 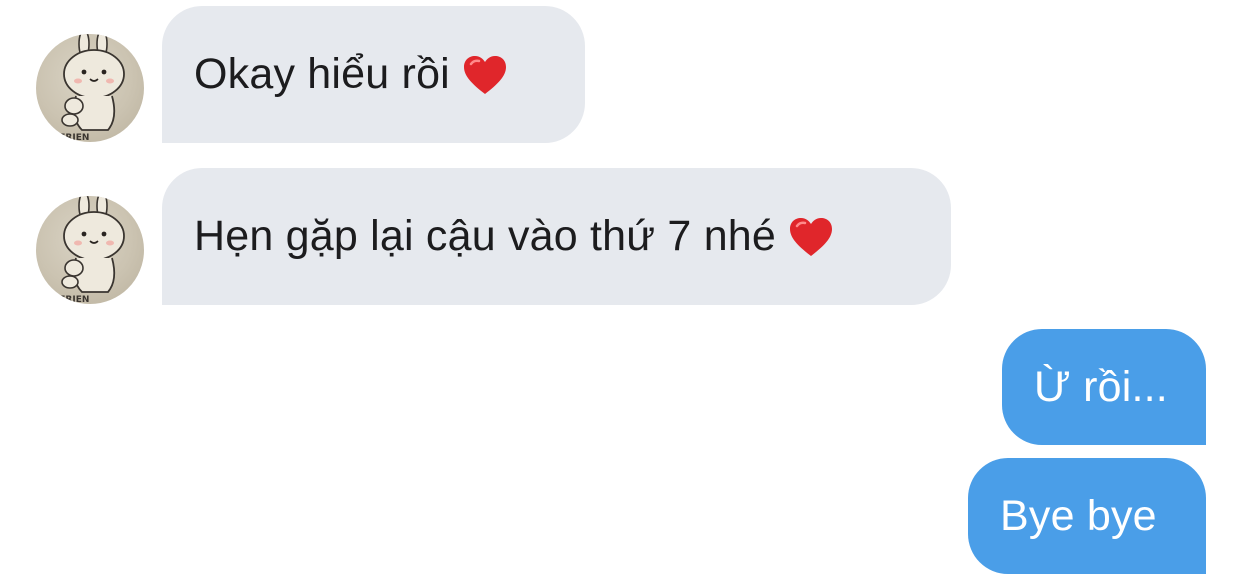 I want to click on message-bubble-incoming: Hẹn gặp lại cậu vào thứ 7 nhé, so click(x=556, y=236).